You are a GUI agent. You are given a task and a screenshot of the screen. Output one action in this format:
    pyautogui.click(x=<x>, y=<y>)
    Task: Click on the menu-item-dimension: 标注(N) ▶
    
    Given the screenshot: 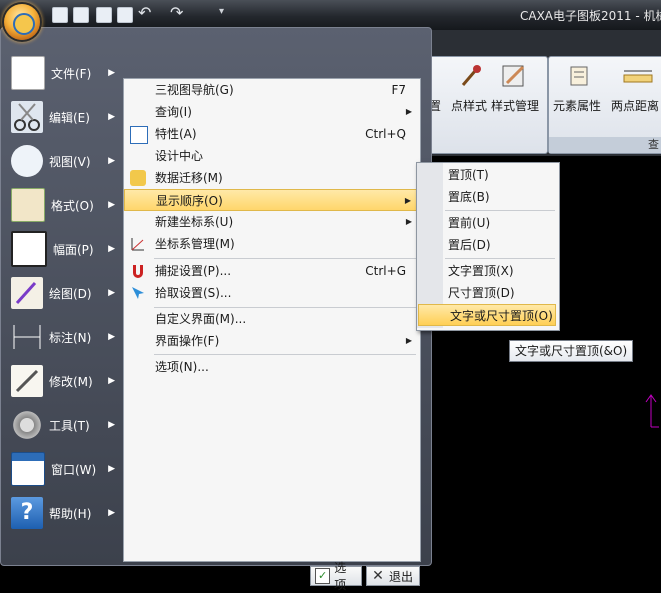 What is the action you would take?
    pyautogui.click(x=64, y=337)
    